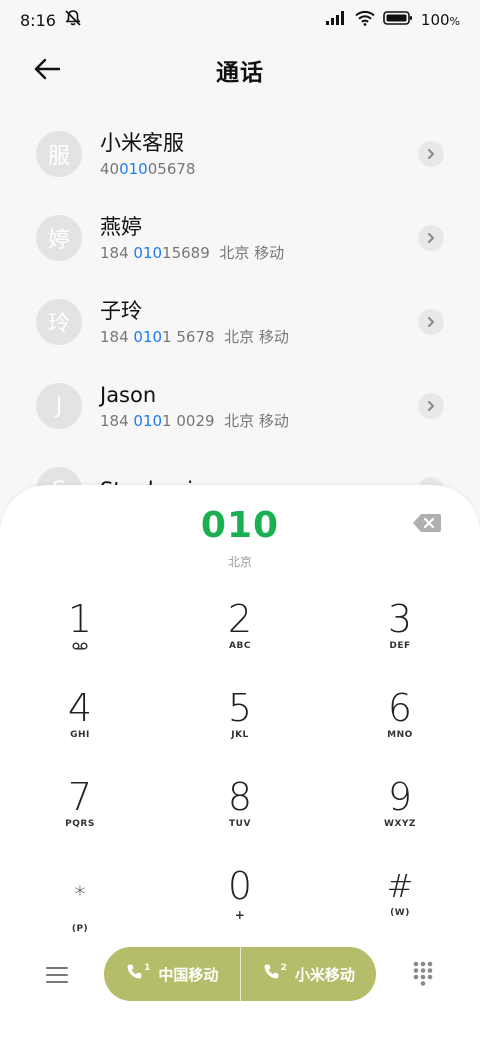 This screenshot has height=1040, width=480. Describe the element at coordinates (80, 797) in the screenshot. I see `key-digit: 7` at that location.